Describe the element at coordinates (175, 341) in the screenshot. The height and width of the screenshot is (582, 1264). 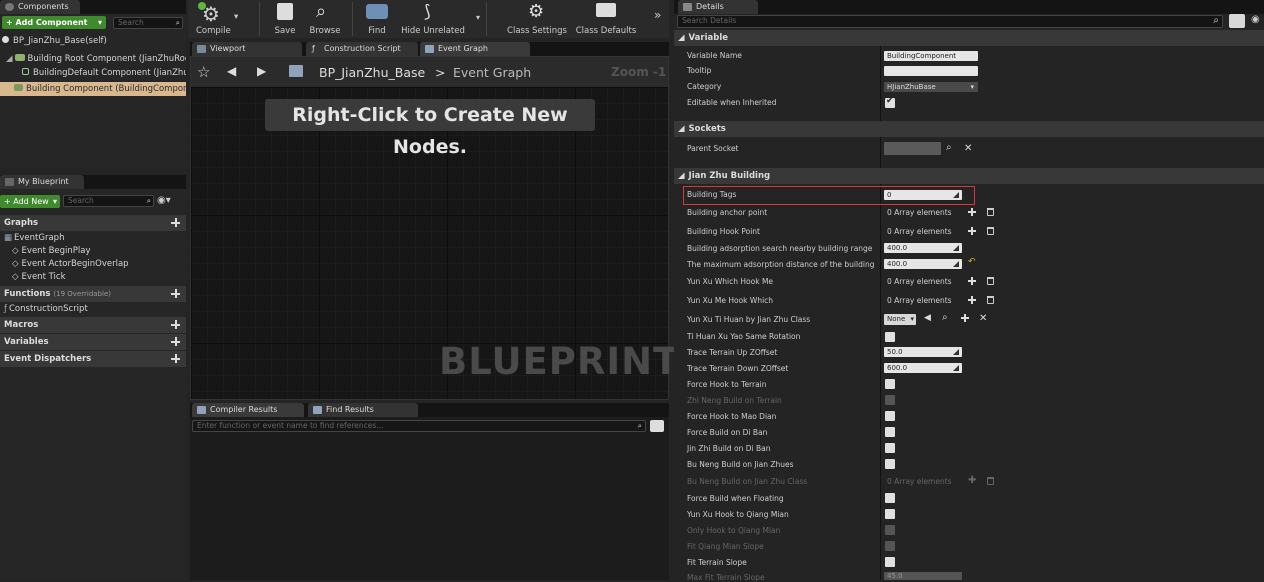
I see `add-variable-icon` at that location.